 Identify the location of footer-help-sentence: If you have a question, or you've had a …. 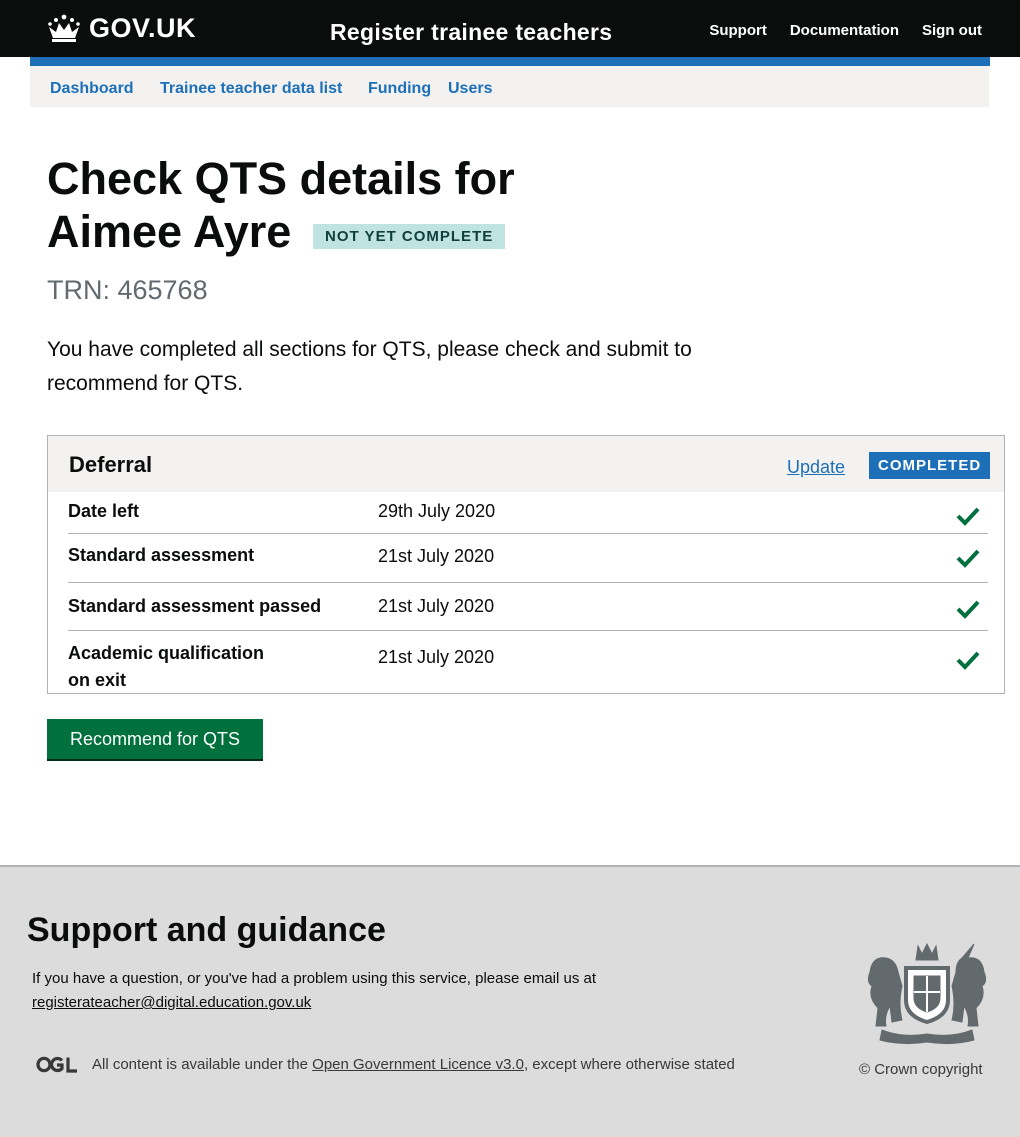
(314, 978).